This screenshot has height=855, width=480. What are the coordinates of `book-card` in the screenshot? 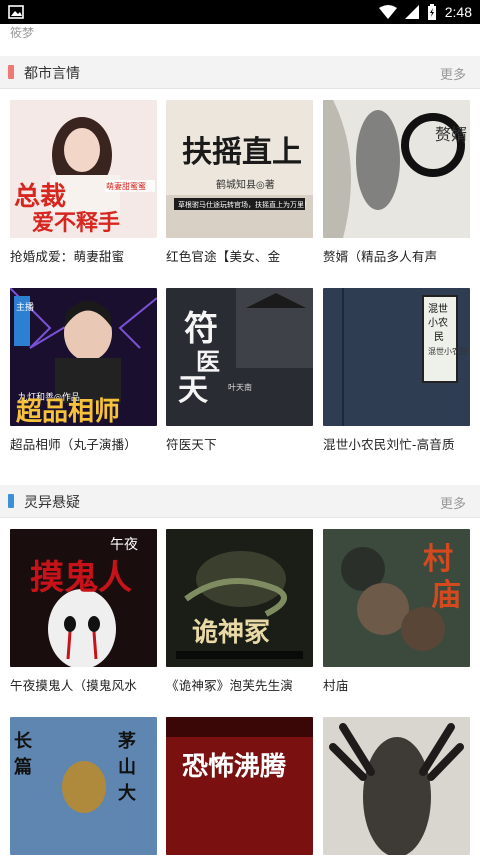 It's located at (396, 786).